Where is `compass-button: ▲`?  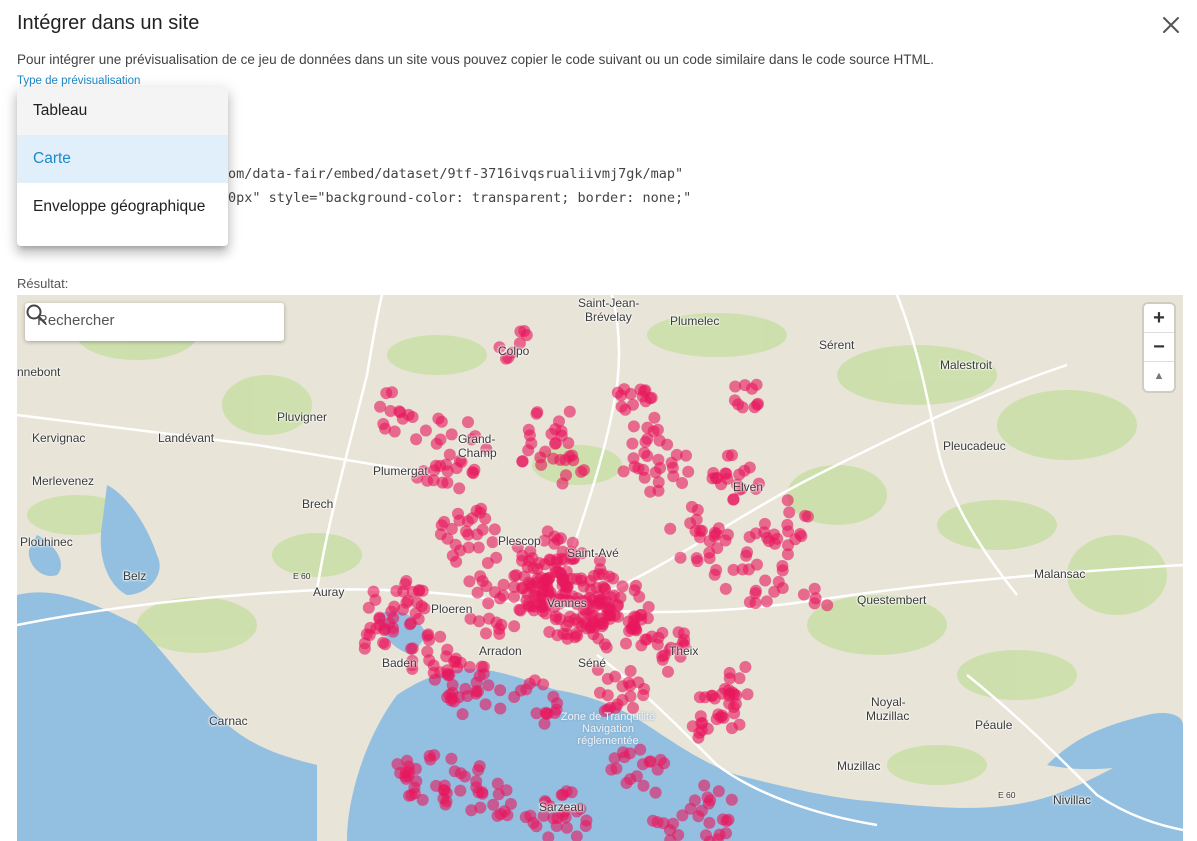
compass-button: ▲ is located at coordinates (1159, 376).